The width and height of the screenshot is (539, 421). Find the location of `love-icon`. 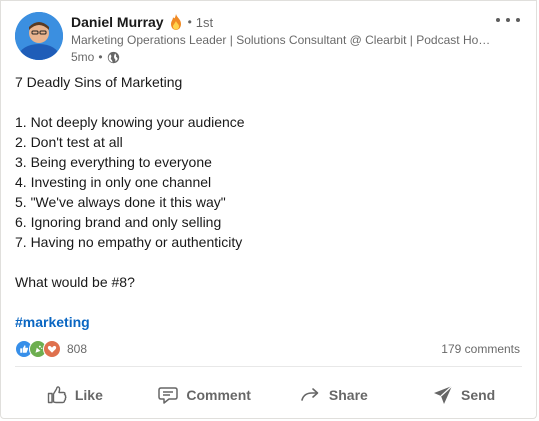

love-icon is located at coordinates (52, 349).